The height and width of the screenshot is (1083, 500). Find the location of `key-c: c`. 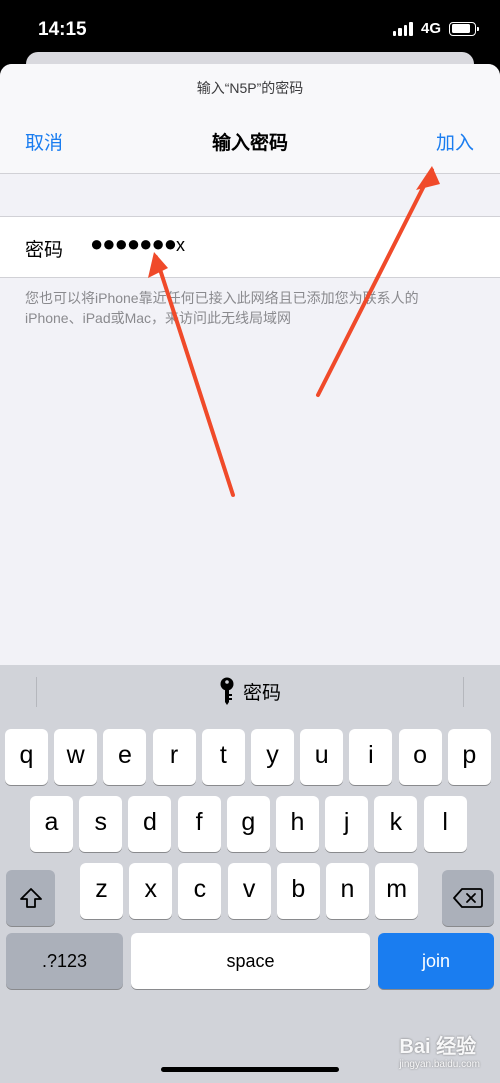

key-c: c is located at coordinates (200, 891).